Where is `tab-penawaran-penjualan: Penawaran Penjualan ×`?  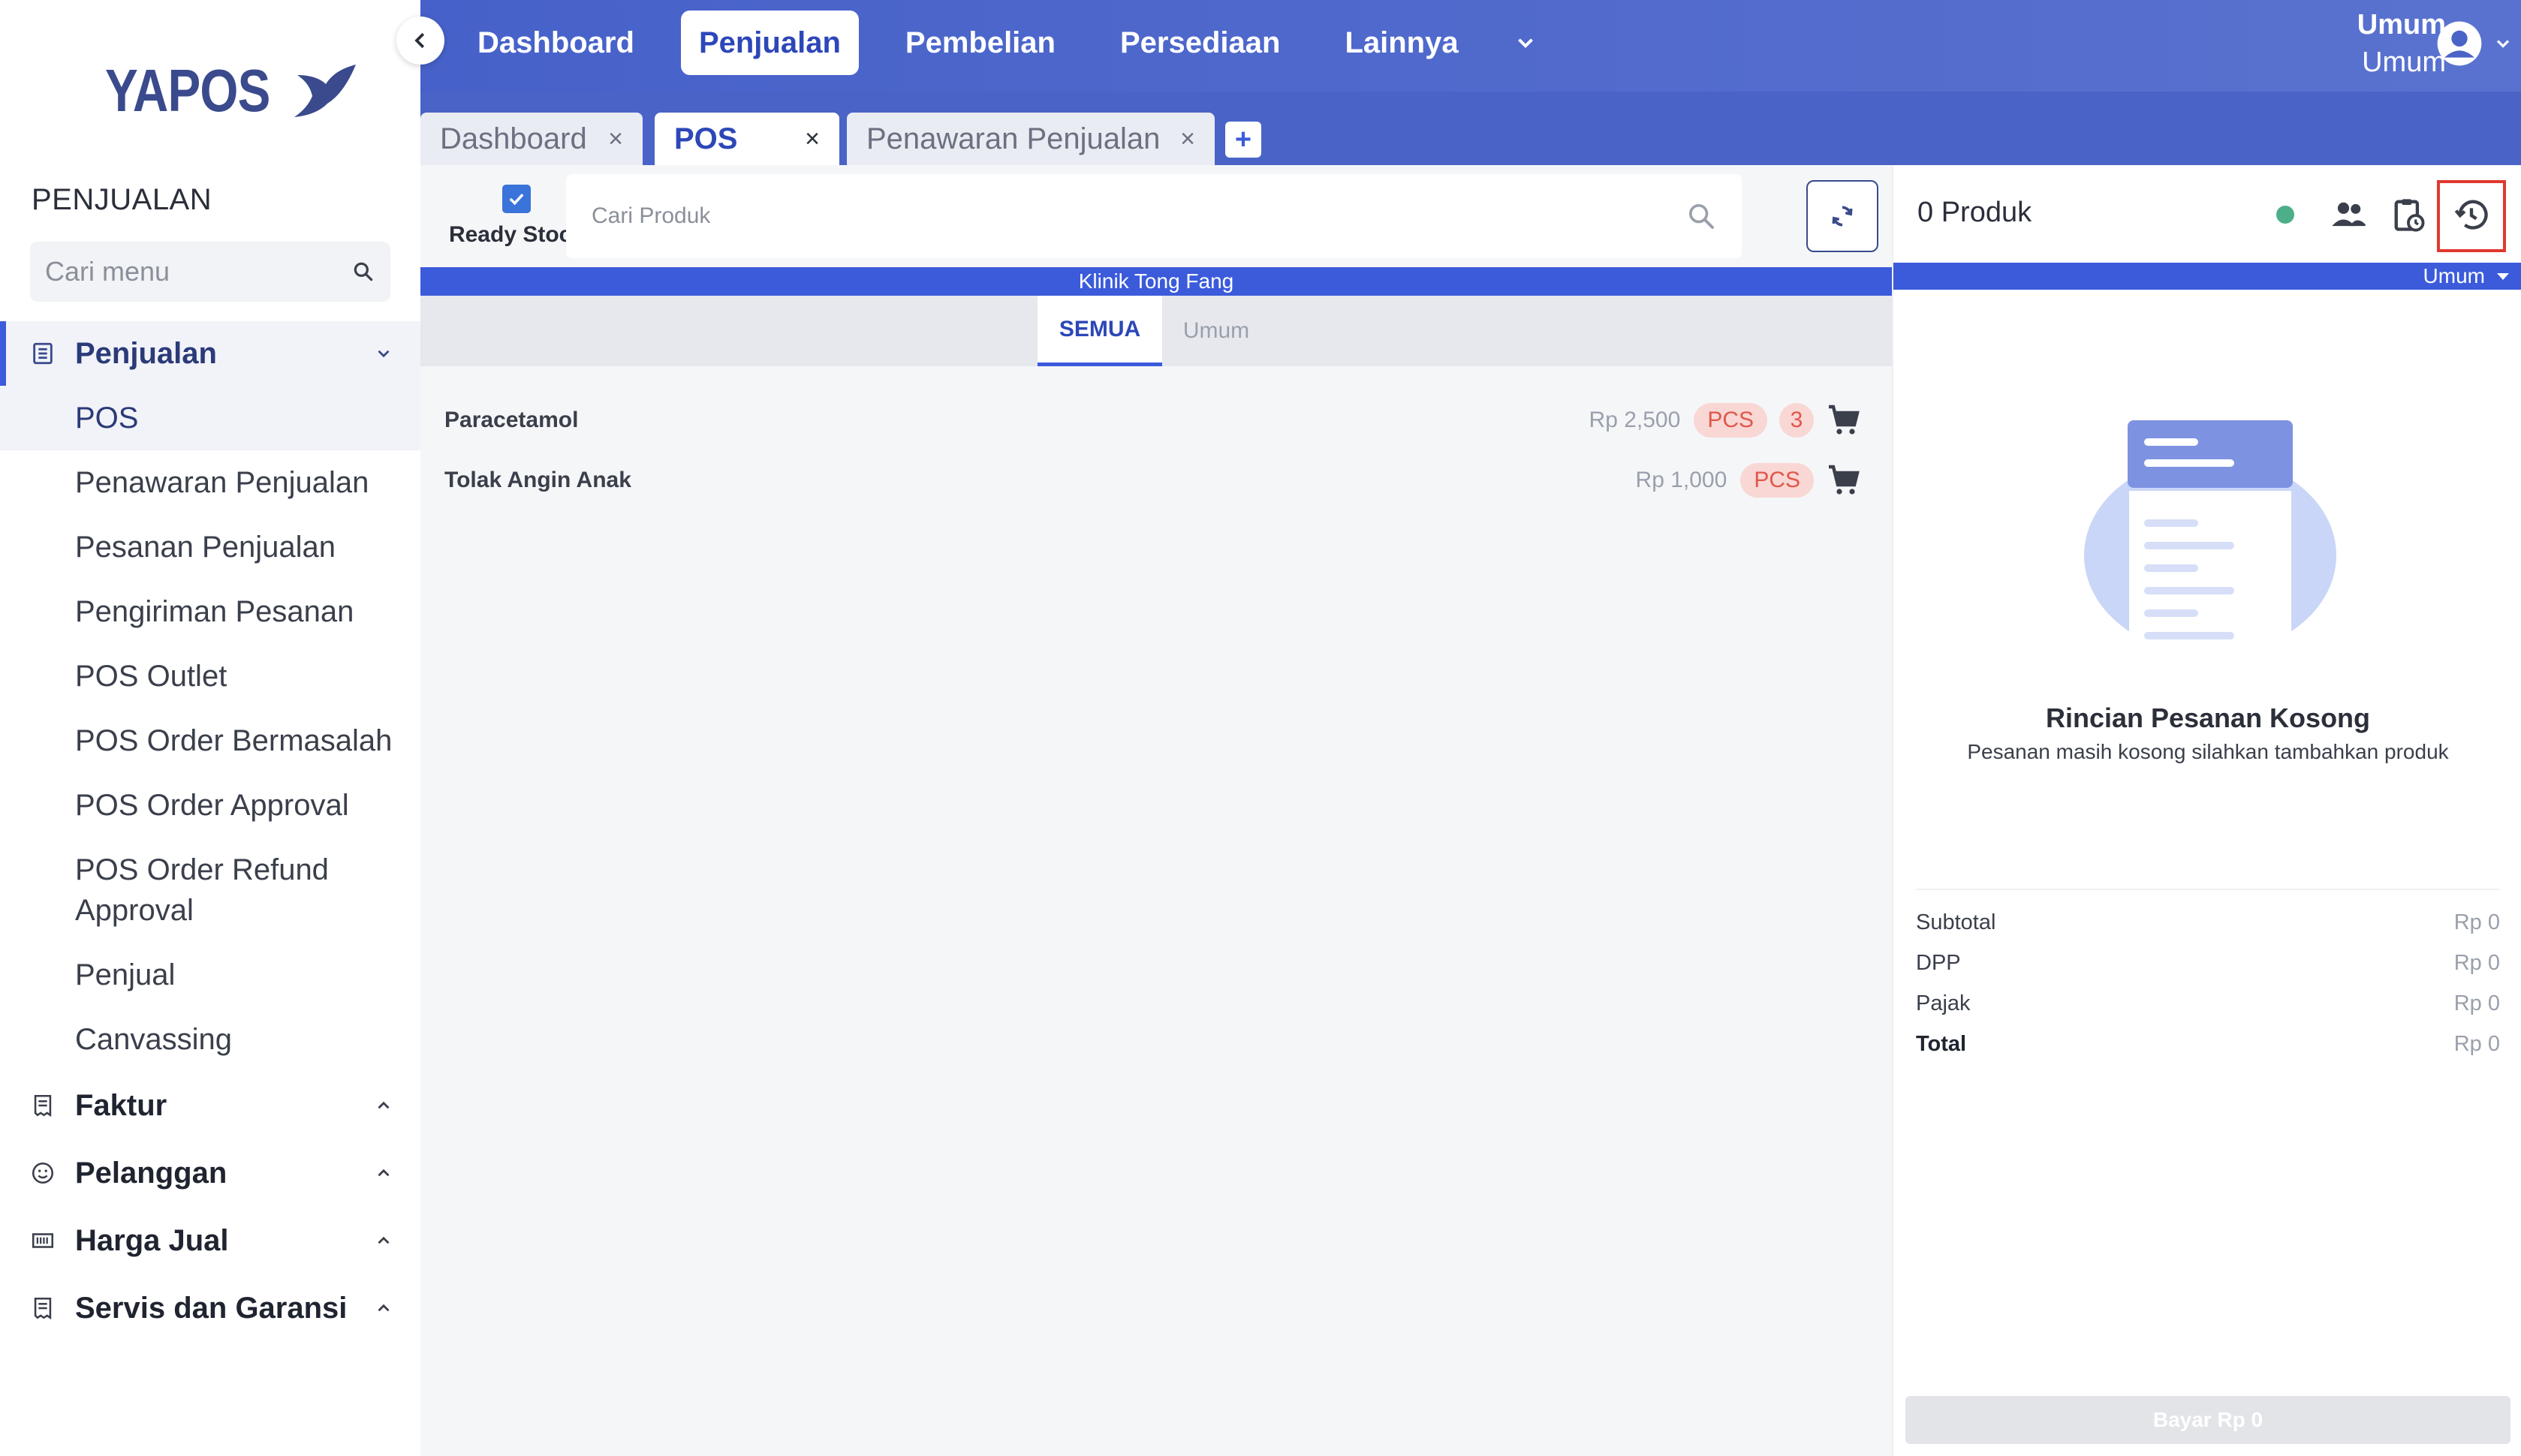 tab-penawaran-penjualan: Penawaran Penjualan × is located at coordinates (1031, 139).